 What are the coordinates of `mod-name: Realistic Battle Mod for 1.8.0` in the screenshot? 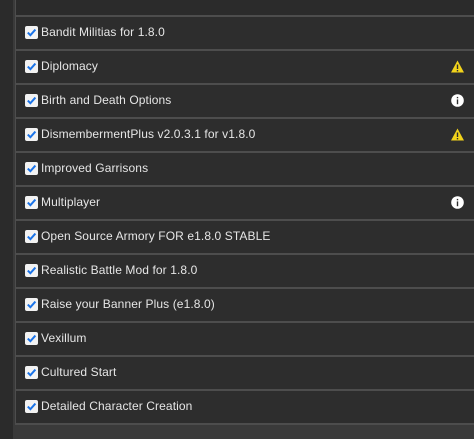 It's located at (119, 270).